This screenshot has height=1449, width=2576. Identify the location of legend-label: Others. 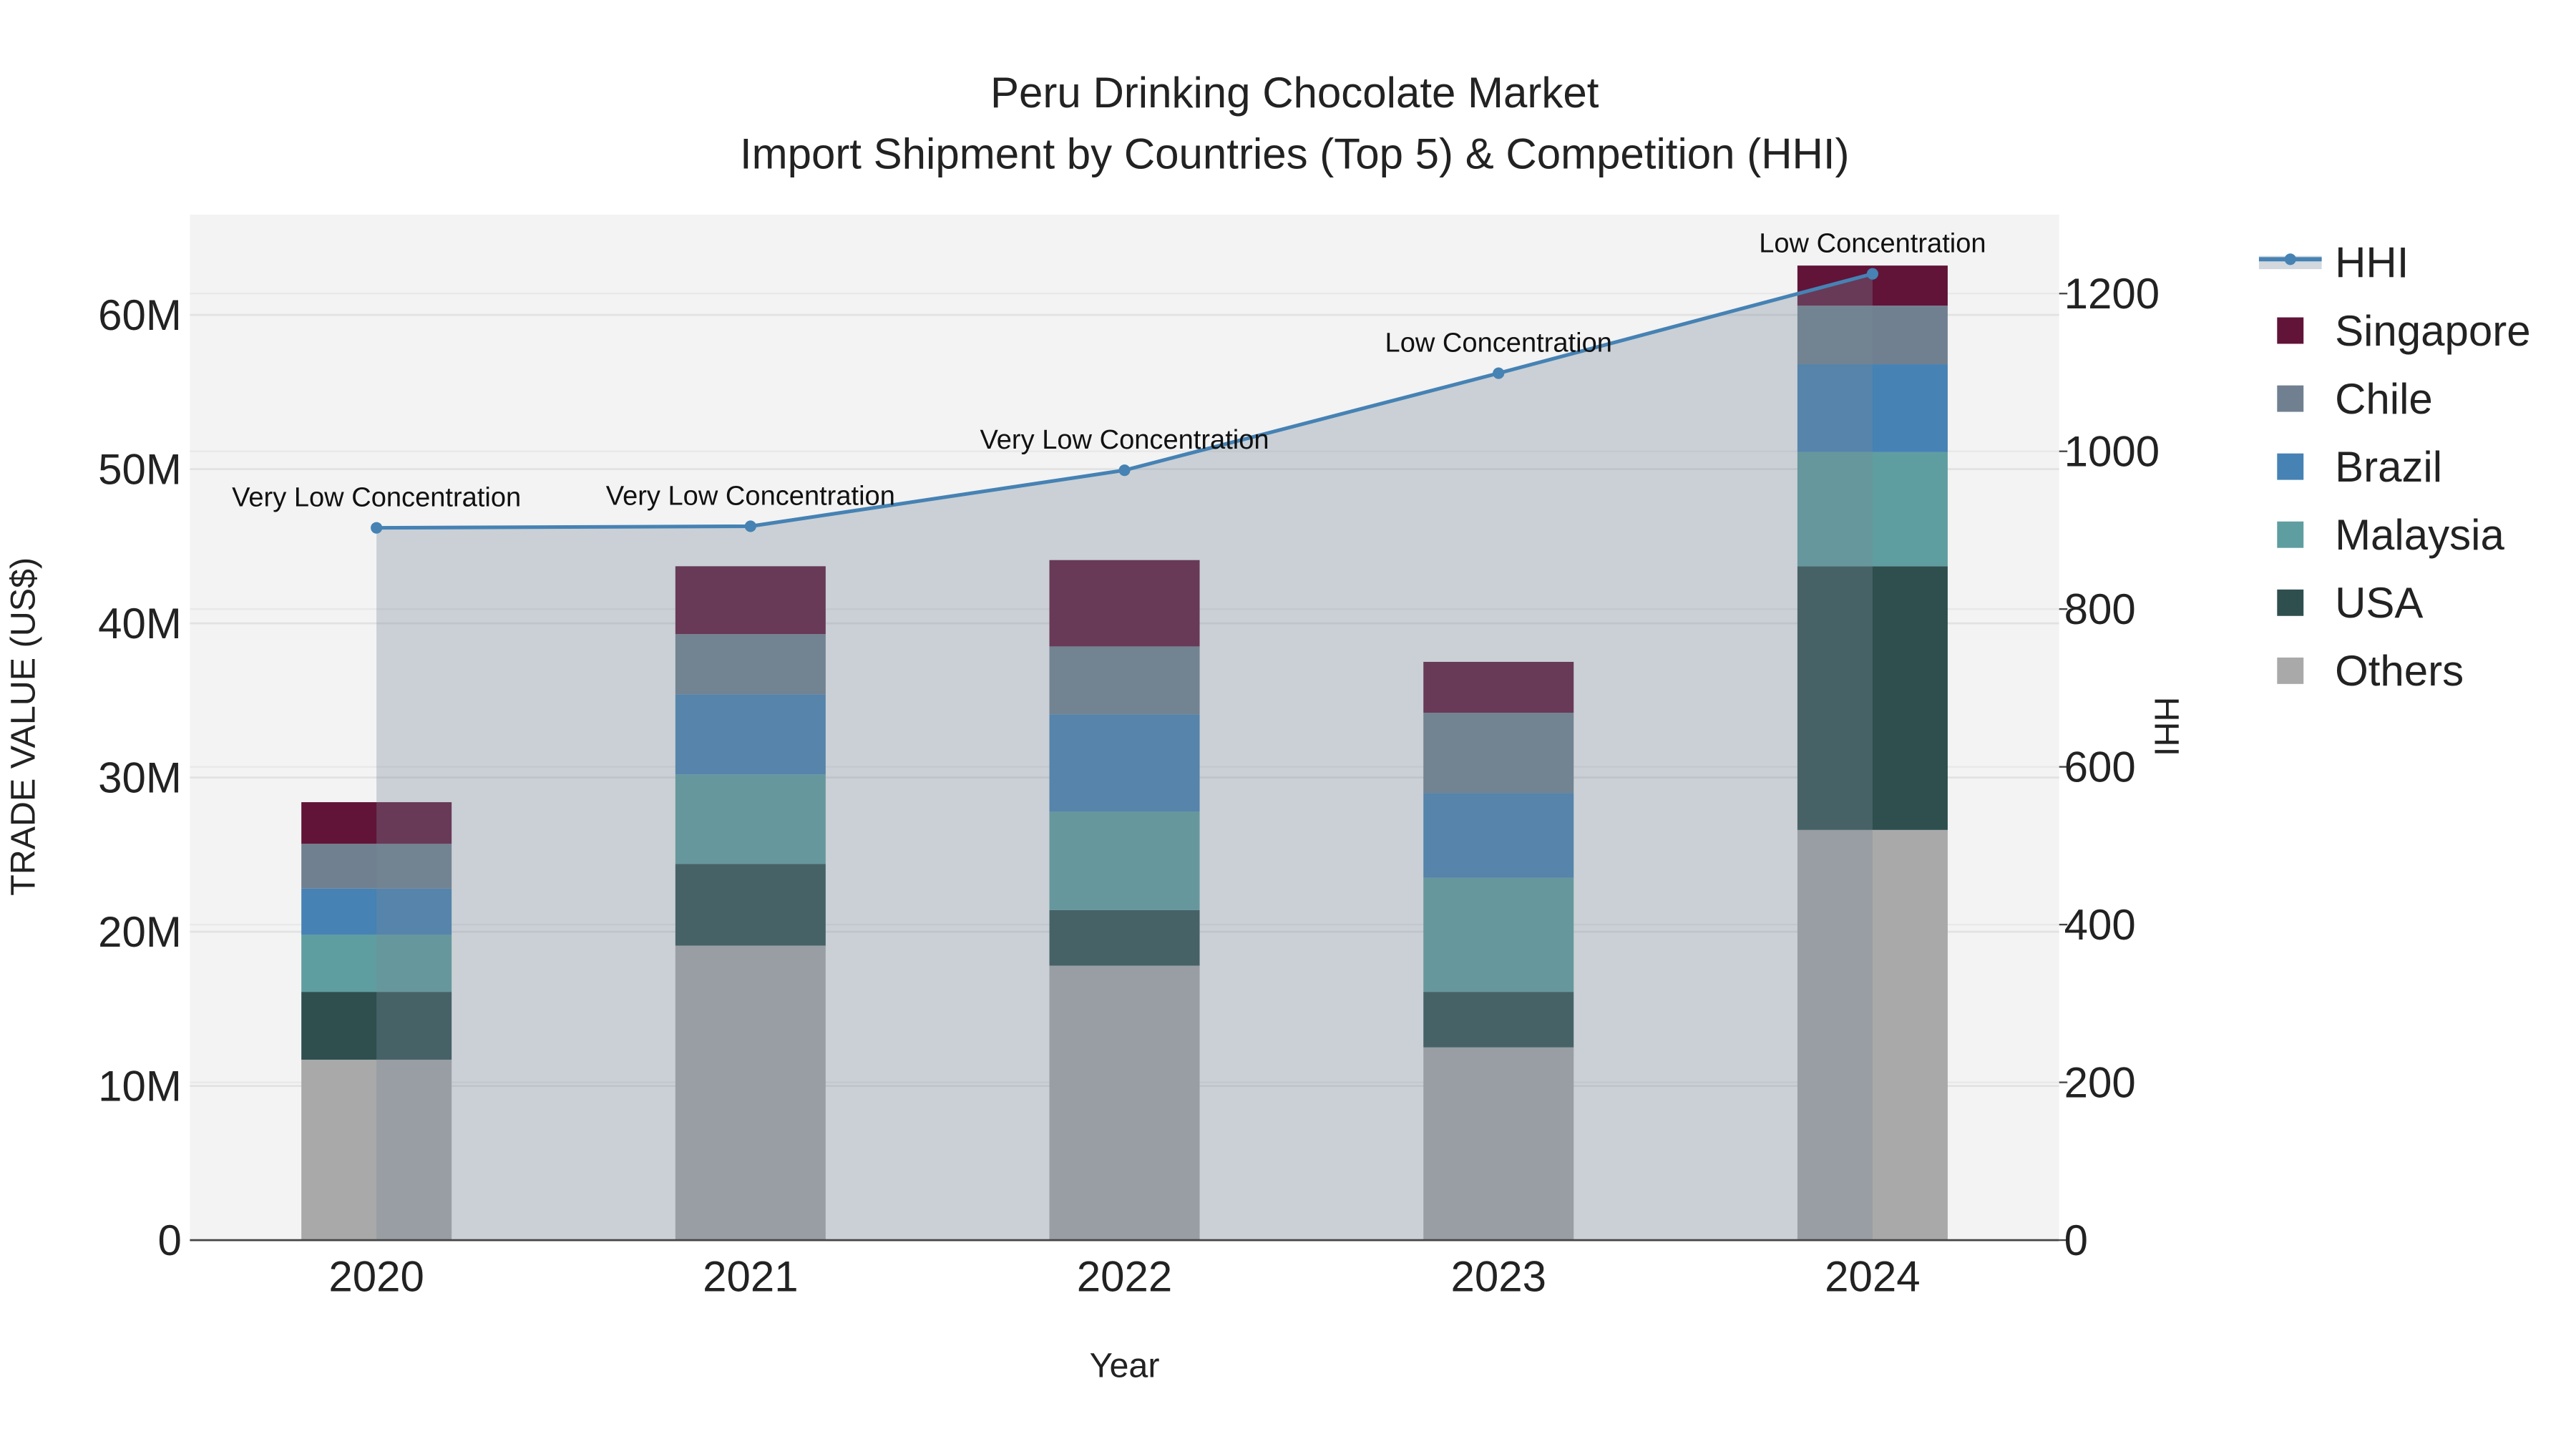
(2399, 671).